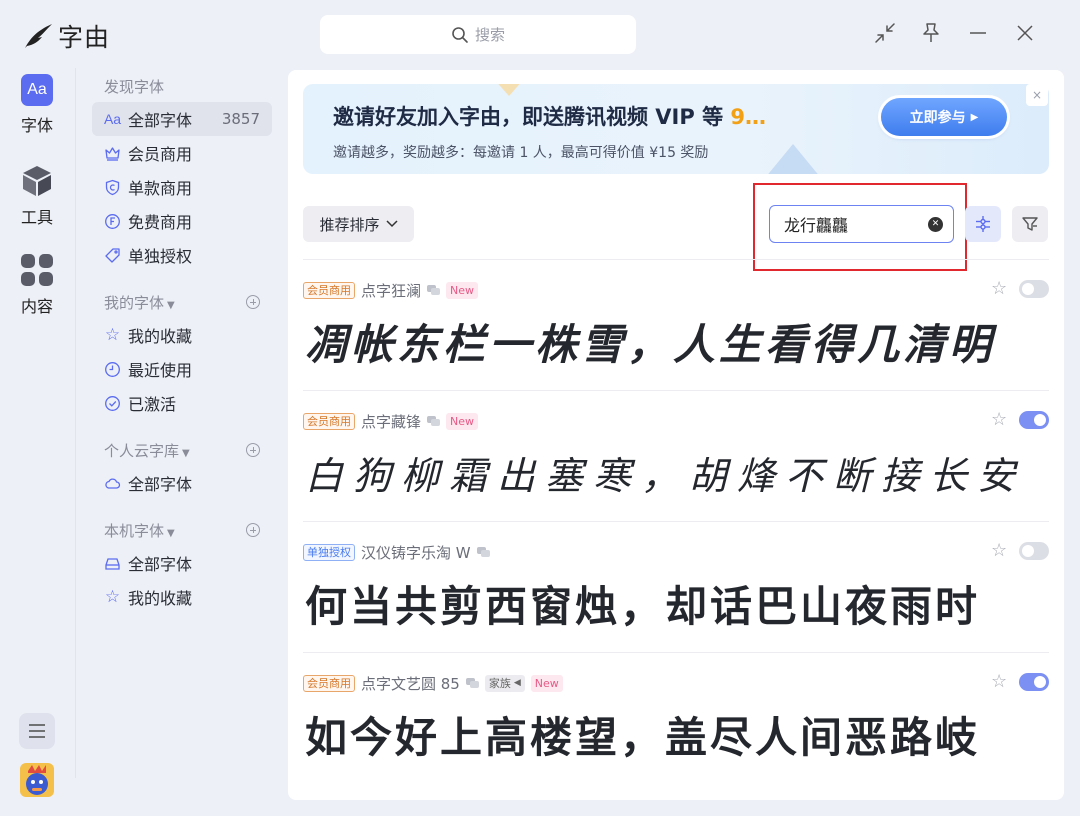  Describe the element at coordinates (182, 403) in the screenshot. I see `sidebar-item-activated: 已激活` at that location.